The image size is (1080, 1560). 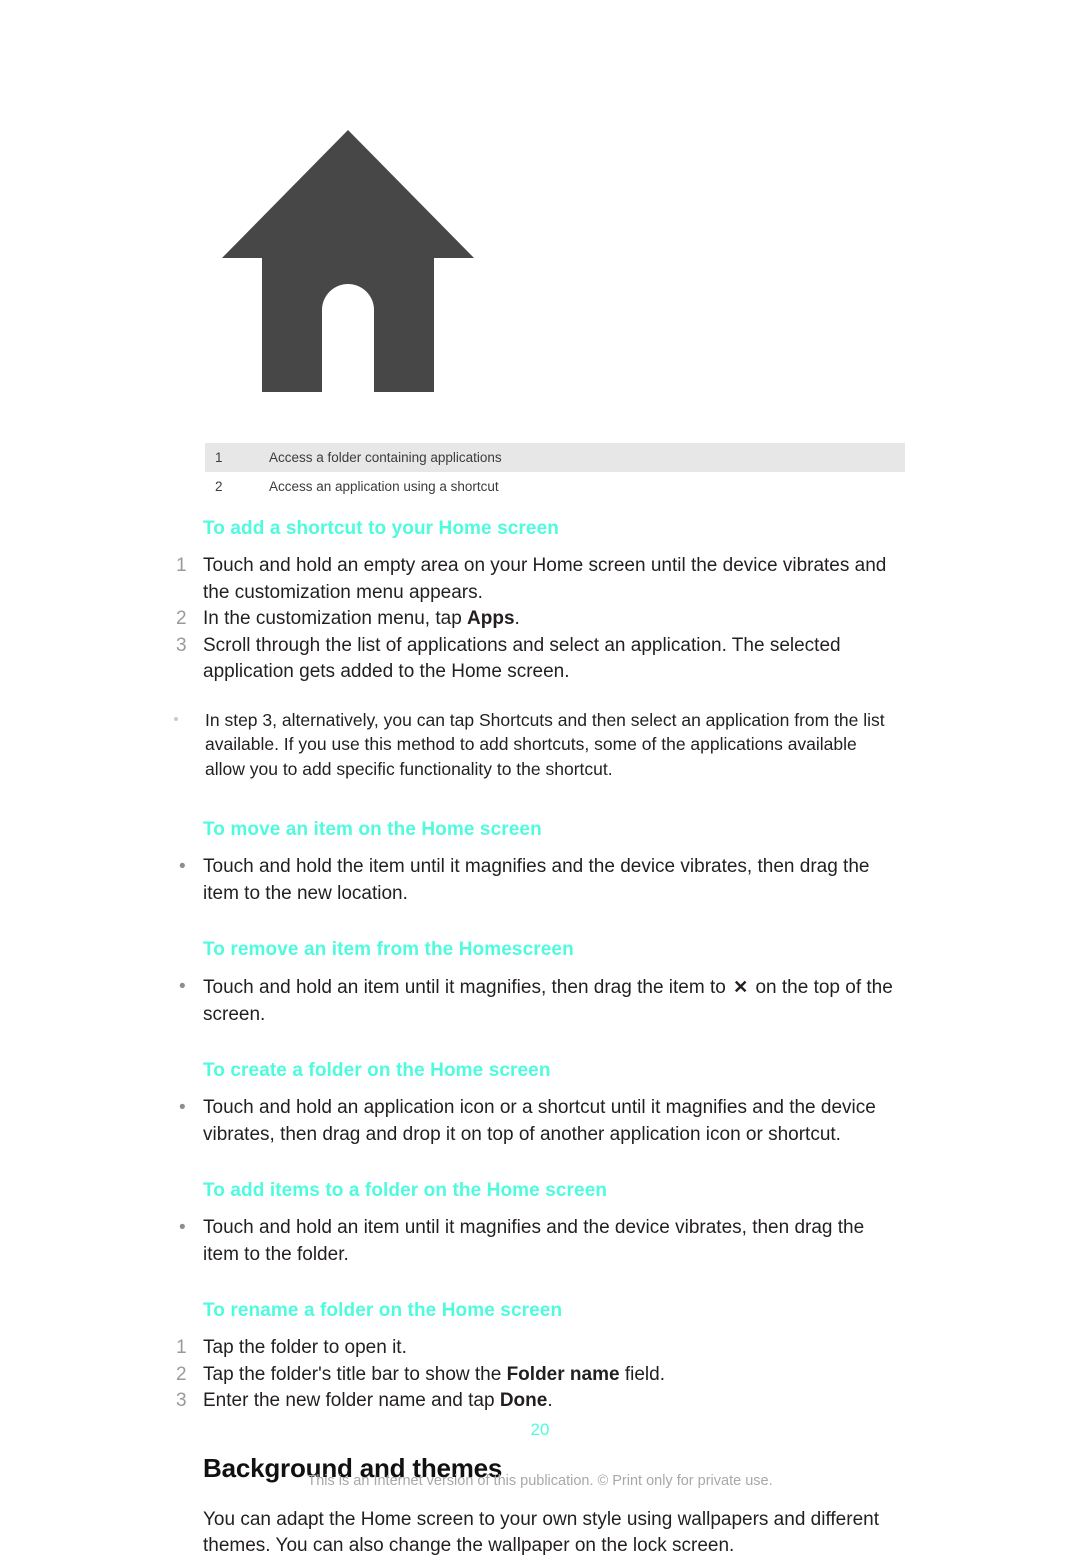 What do you see at coordinates (219, 486) in the screenshot?
I see `legend-number: 2` at bounding box center [219, 486].